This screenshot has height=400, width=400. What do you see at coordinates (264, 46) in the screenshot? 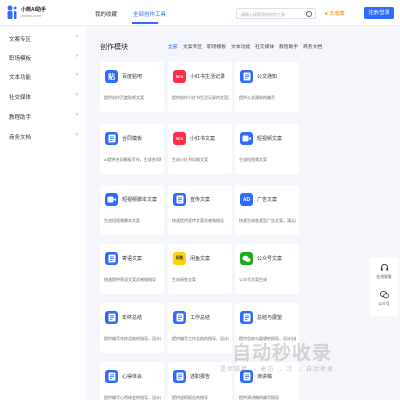
I see `tab-social: 社交媒体` at bounding box center [264, 46].